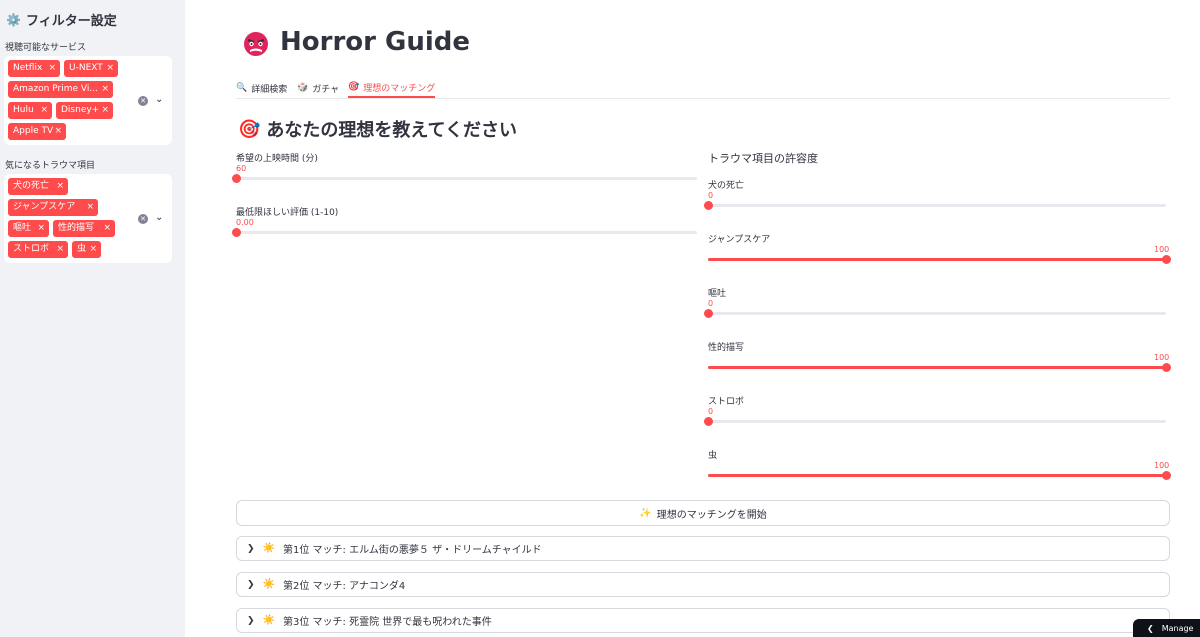 The width and height of the screenshot is (1200, 637). I want to click on chip-label: Disney+, so click(80, 110).